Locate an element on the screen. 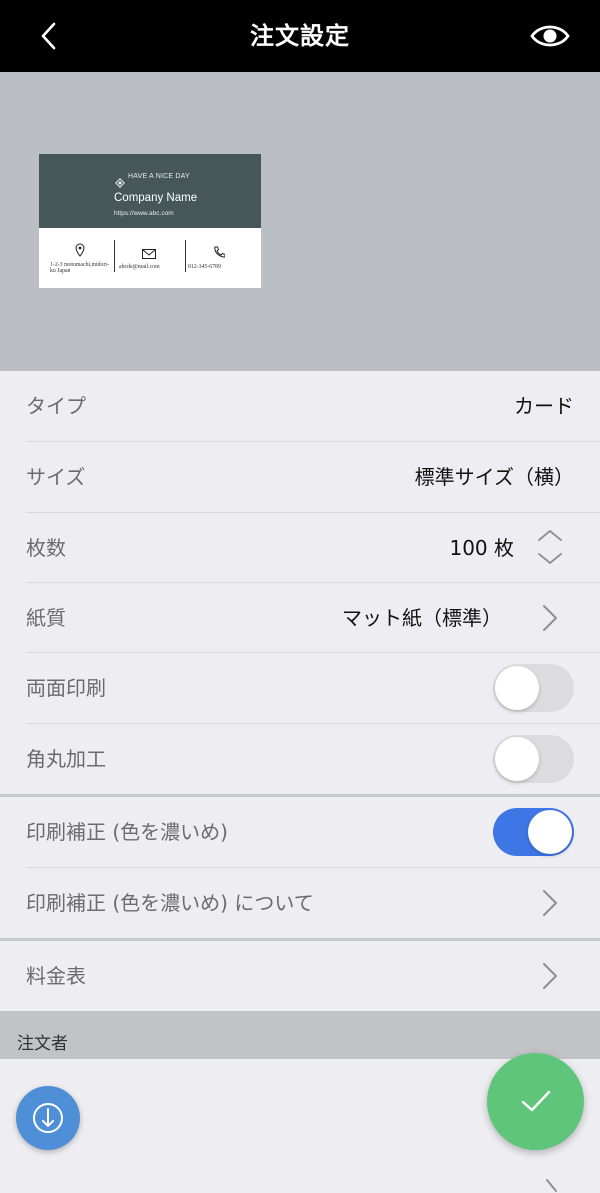 Image resolution: width=600 pixels, height=1193 pixels. price-table-label: 料金表 is located at coordinates (56, 976).